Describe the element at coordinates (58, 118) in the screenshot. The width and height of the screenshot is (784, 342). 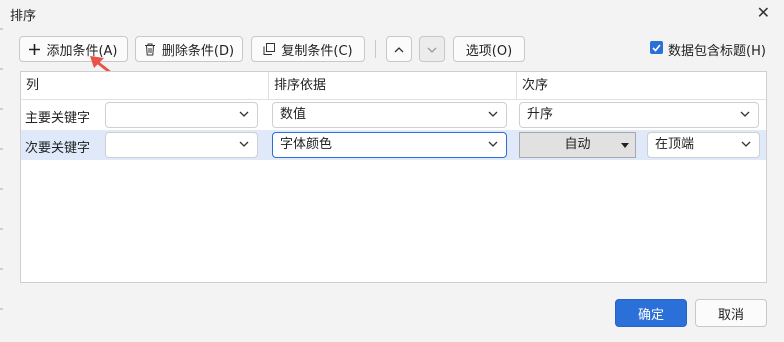
I see `row-label: 主要关键字` at that location.